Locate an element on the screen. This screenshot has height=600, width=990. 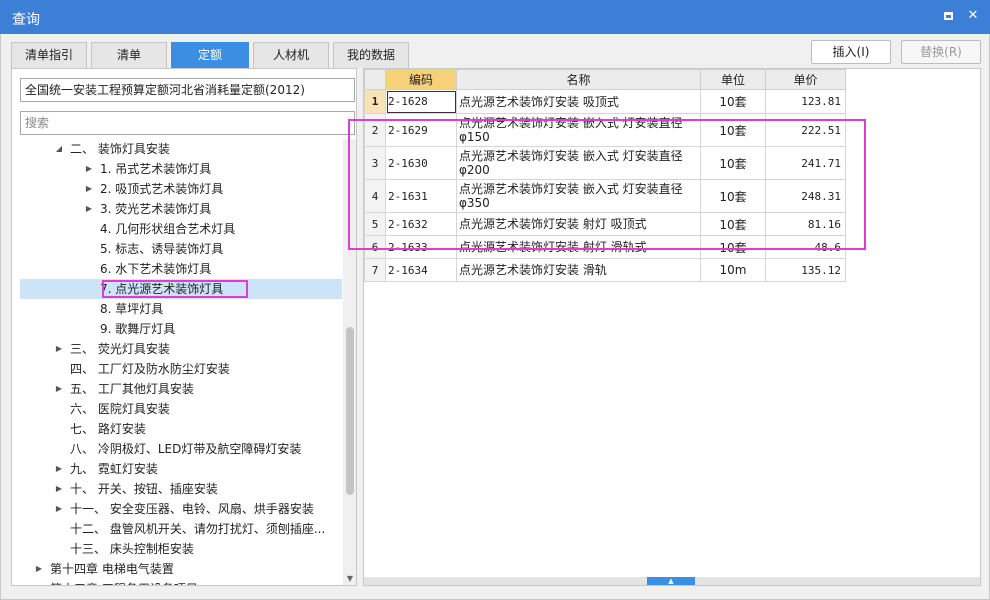
scroll-thumb is located at coordinates (350, 411).